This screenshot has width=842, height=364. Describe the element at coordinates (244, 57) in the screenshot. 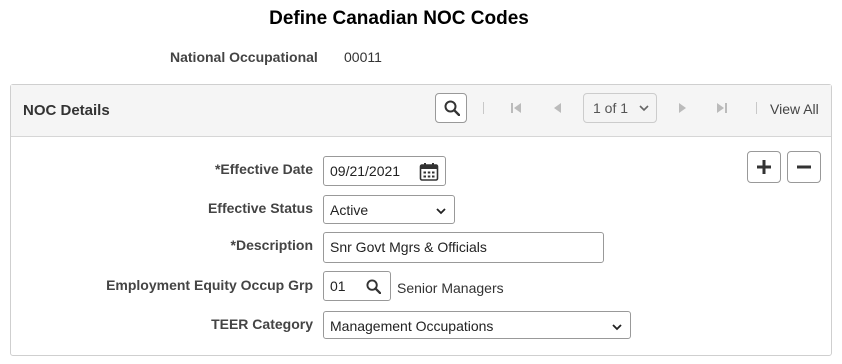

I see `national-occupational-label: National Occupational` at that location.